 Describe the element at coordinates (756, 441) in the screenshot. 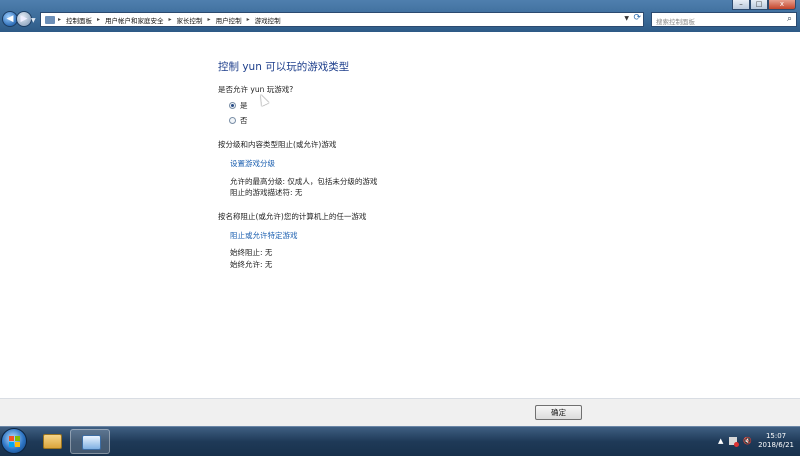

I see `system-tray: ▲ 🔇 15:07 2018/6/21` at that location.